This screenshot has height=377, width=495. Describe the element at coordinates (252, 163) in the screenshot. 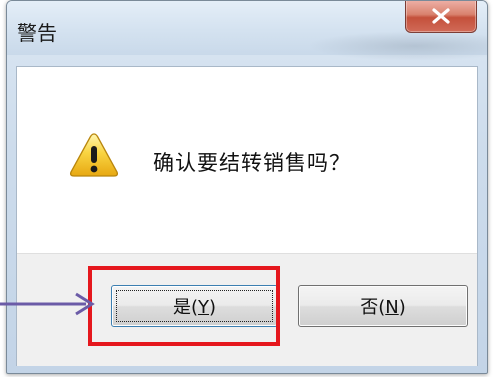

I see `confirm-message: 确认要结转销售吗？` at that location.